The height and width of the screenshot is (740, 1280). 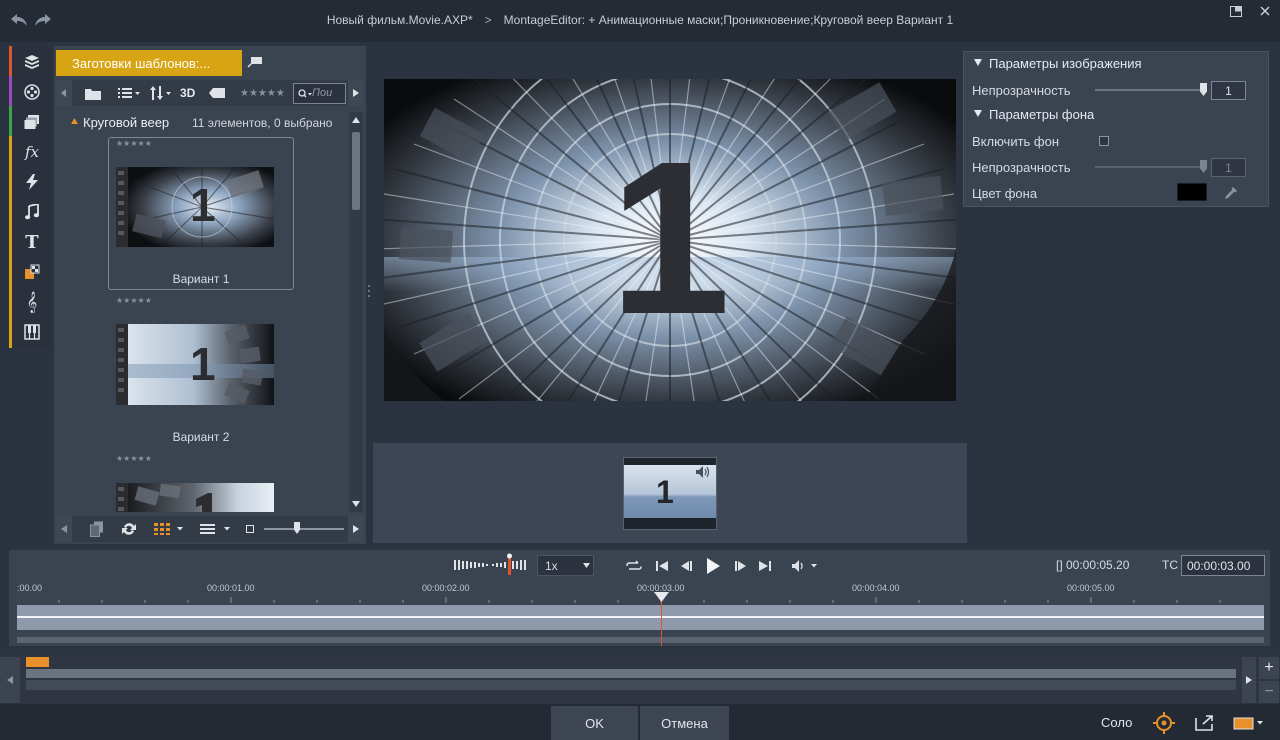 I want to click on opacity-slider, so click(x=1151, y=90).